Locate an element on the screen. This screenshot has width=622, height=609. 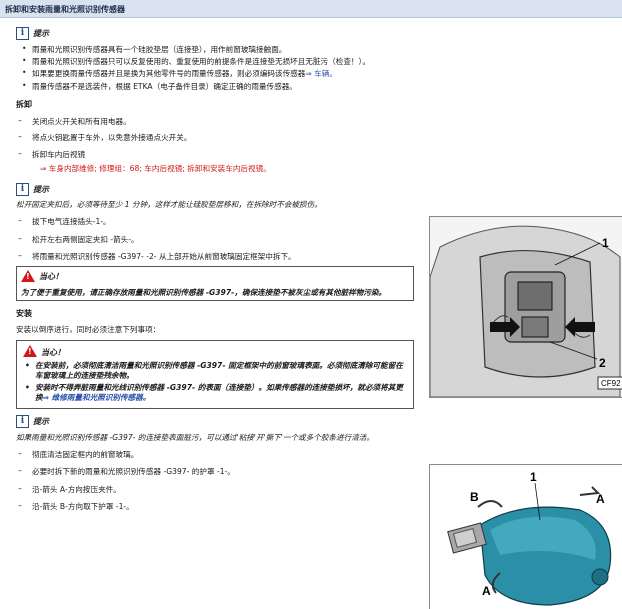
step-item: 拔下电气连接插头-1-。 is located at coordinates (64, 221).